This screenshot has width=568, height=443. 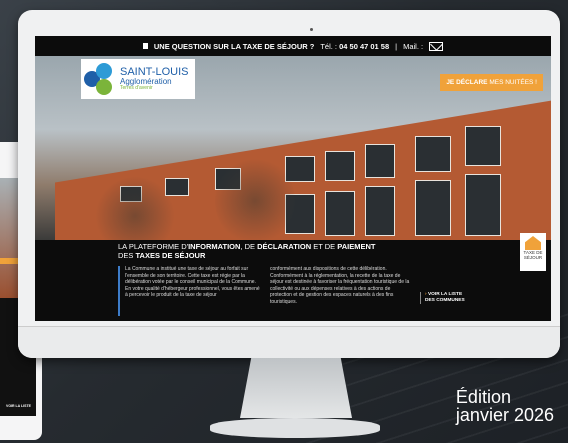 What do you see at coordinates (533, 252) in the screenshot?
I see `taxe-sejour-badge: TAXE DE SÉJOUR` at bounding box center [533, 252].